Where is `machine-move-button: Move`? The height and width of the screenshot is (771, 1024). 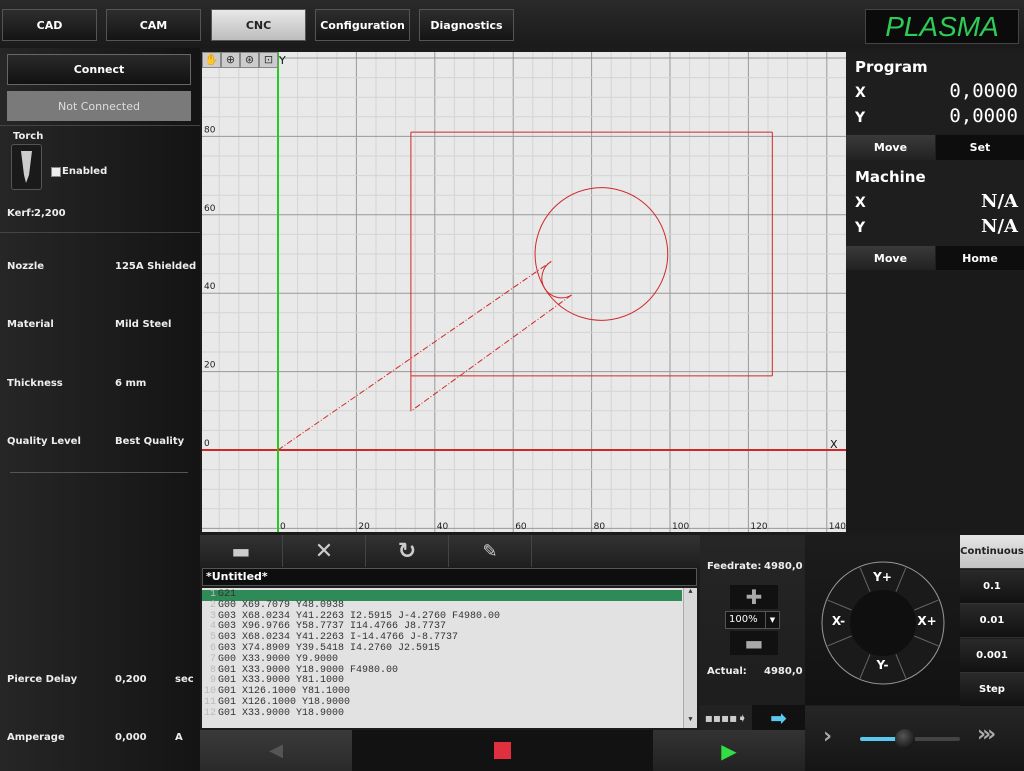
machine-move-button: Move is located at coordinates (890, 258).